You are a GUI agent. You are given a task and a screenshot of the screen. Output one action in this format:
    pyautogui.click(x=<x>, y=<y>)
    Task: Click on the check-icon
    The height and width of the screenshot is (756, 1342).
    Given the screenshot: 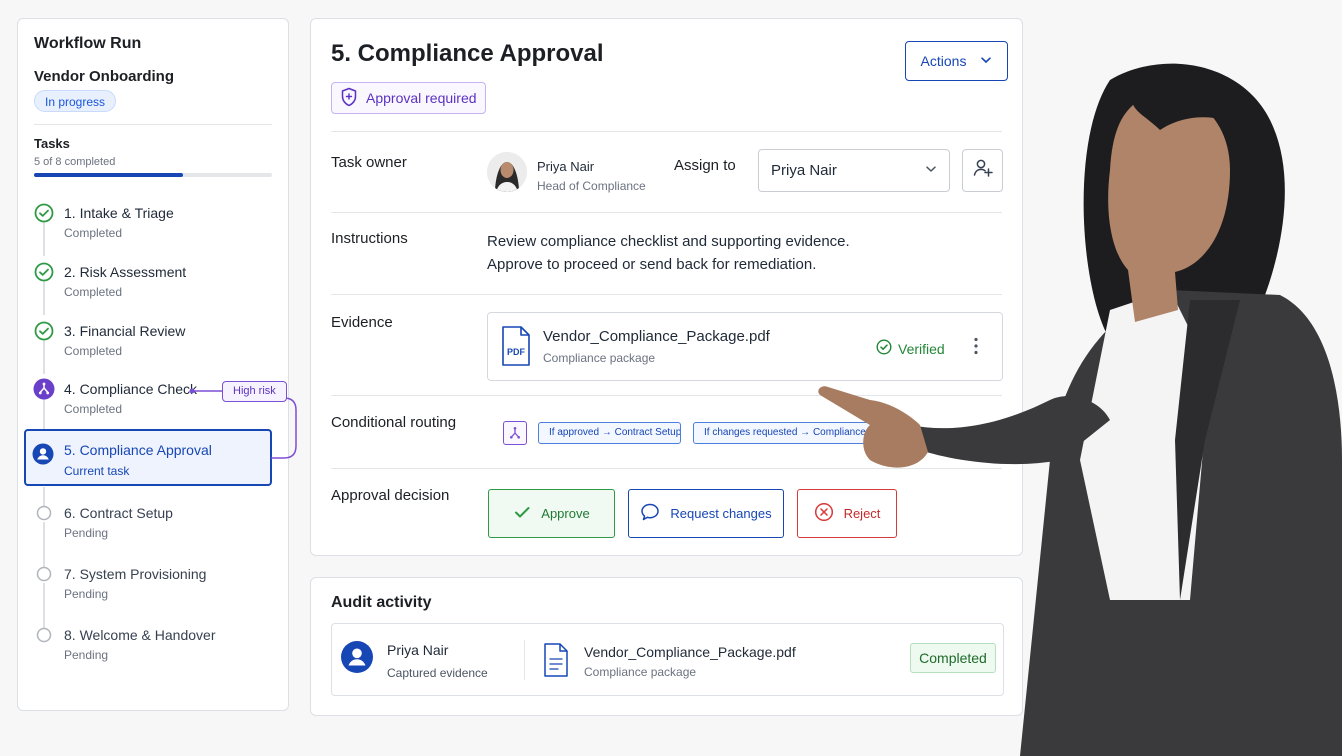 What is the action you would take?
    pyautogui.click(x=522, y=513)
    